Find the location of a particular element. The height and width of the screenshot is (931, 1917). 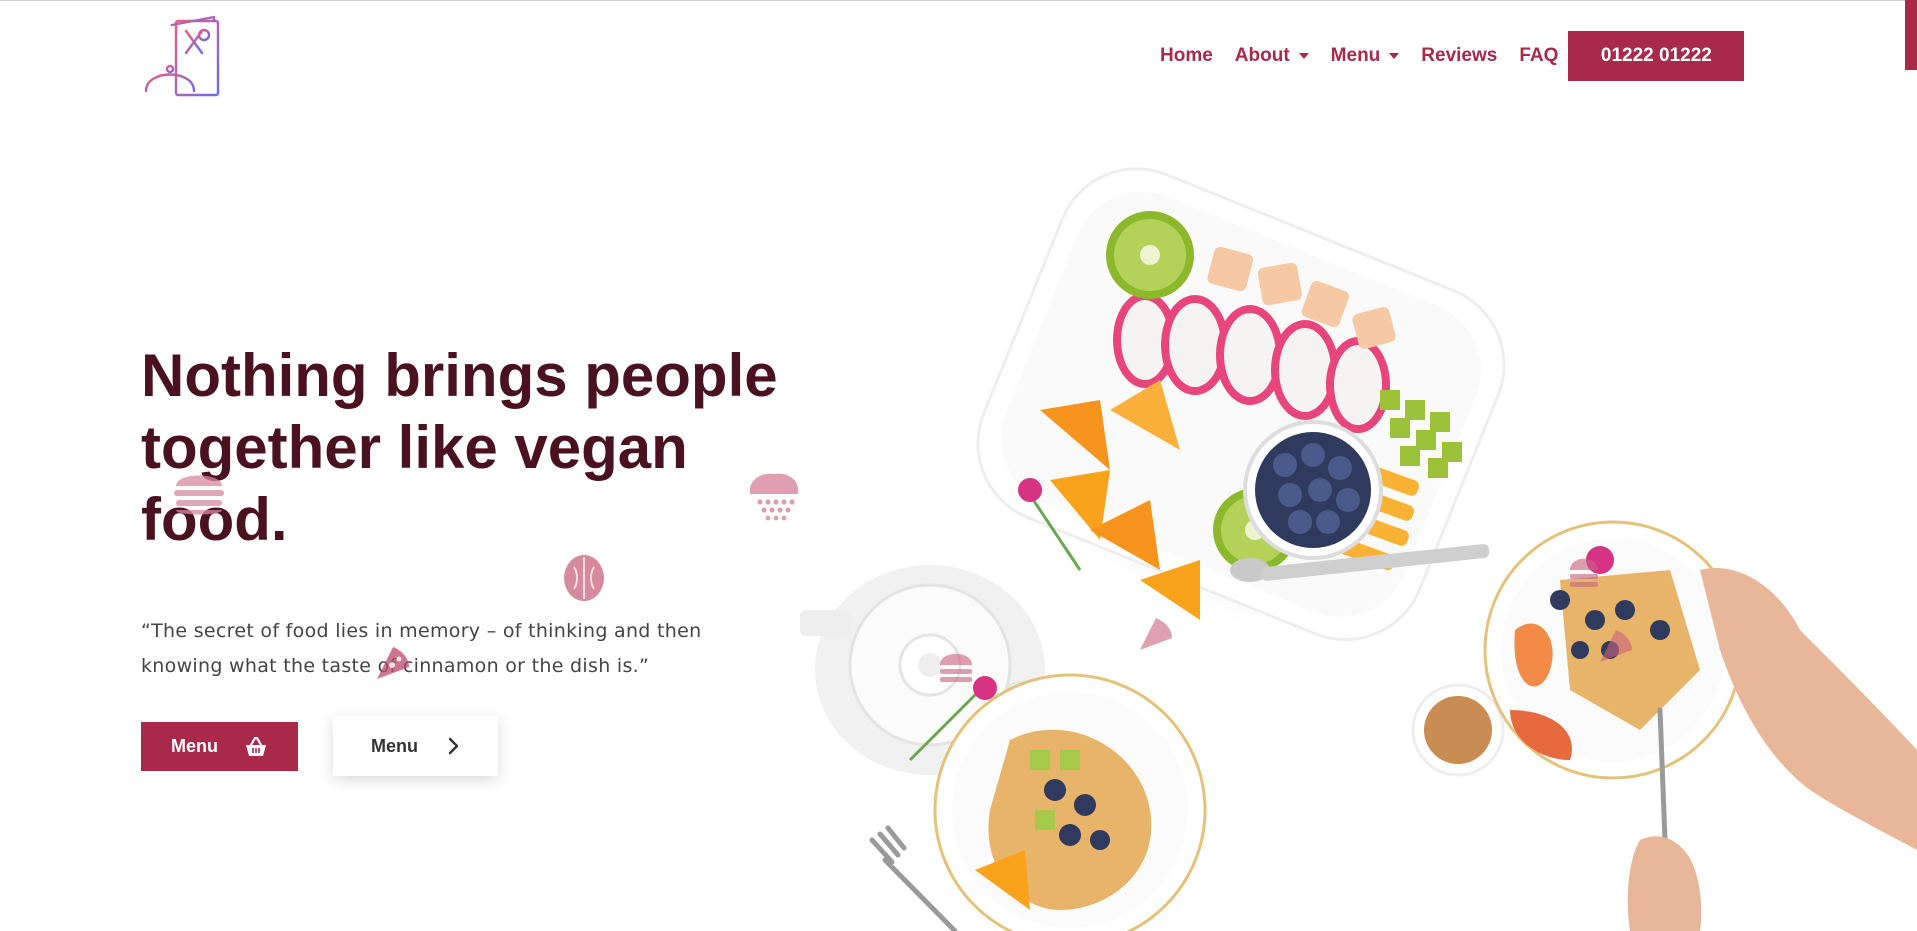

edge-accent-bar is located at coordinates (1911, 35).